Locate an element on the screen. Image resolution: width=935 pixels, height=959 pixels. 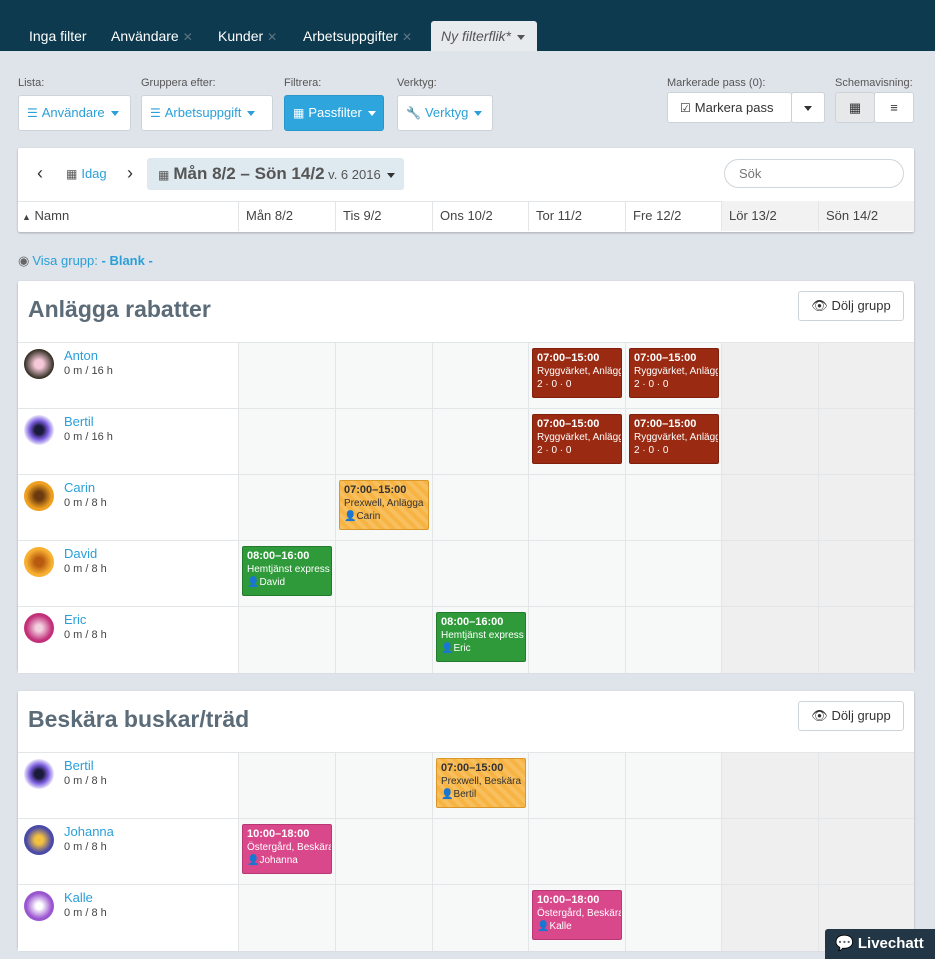
dropdown-value: Användare is located at coordinates (73, 112).